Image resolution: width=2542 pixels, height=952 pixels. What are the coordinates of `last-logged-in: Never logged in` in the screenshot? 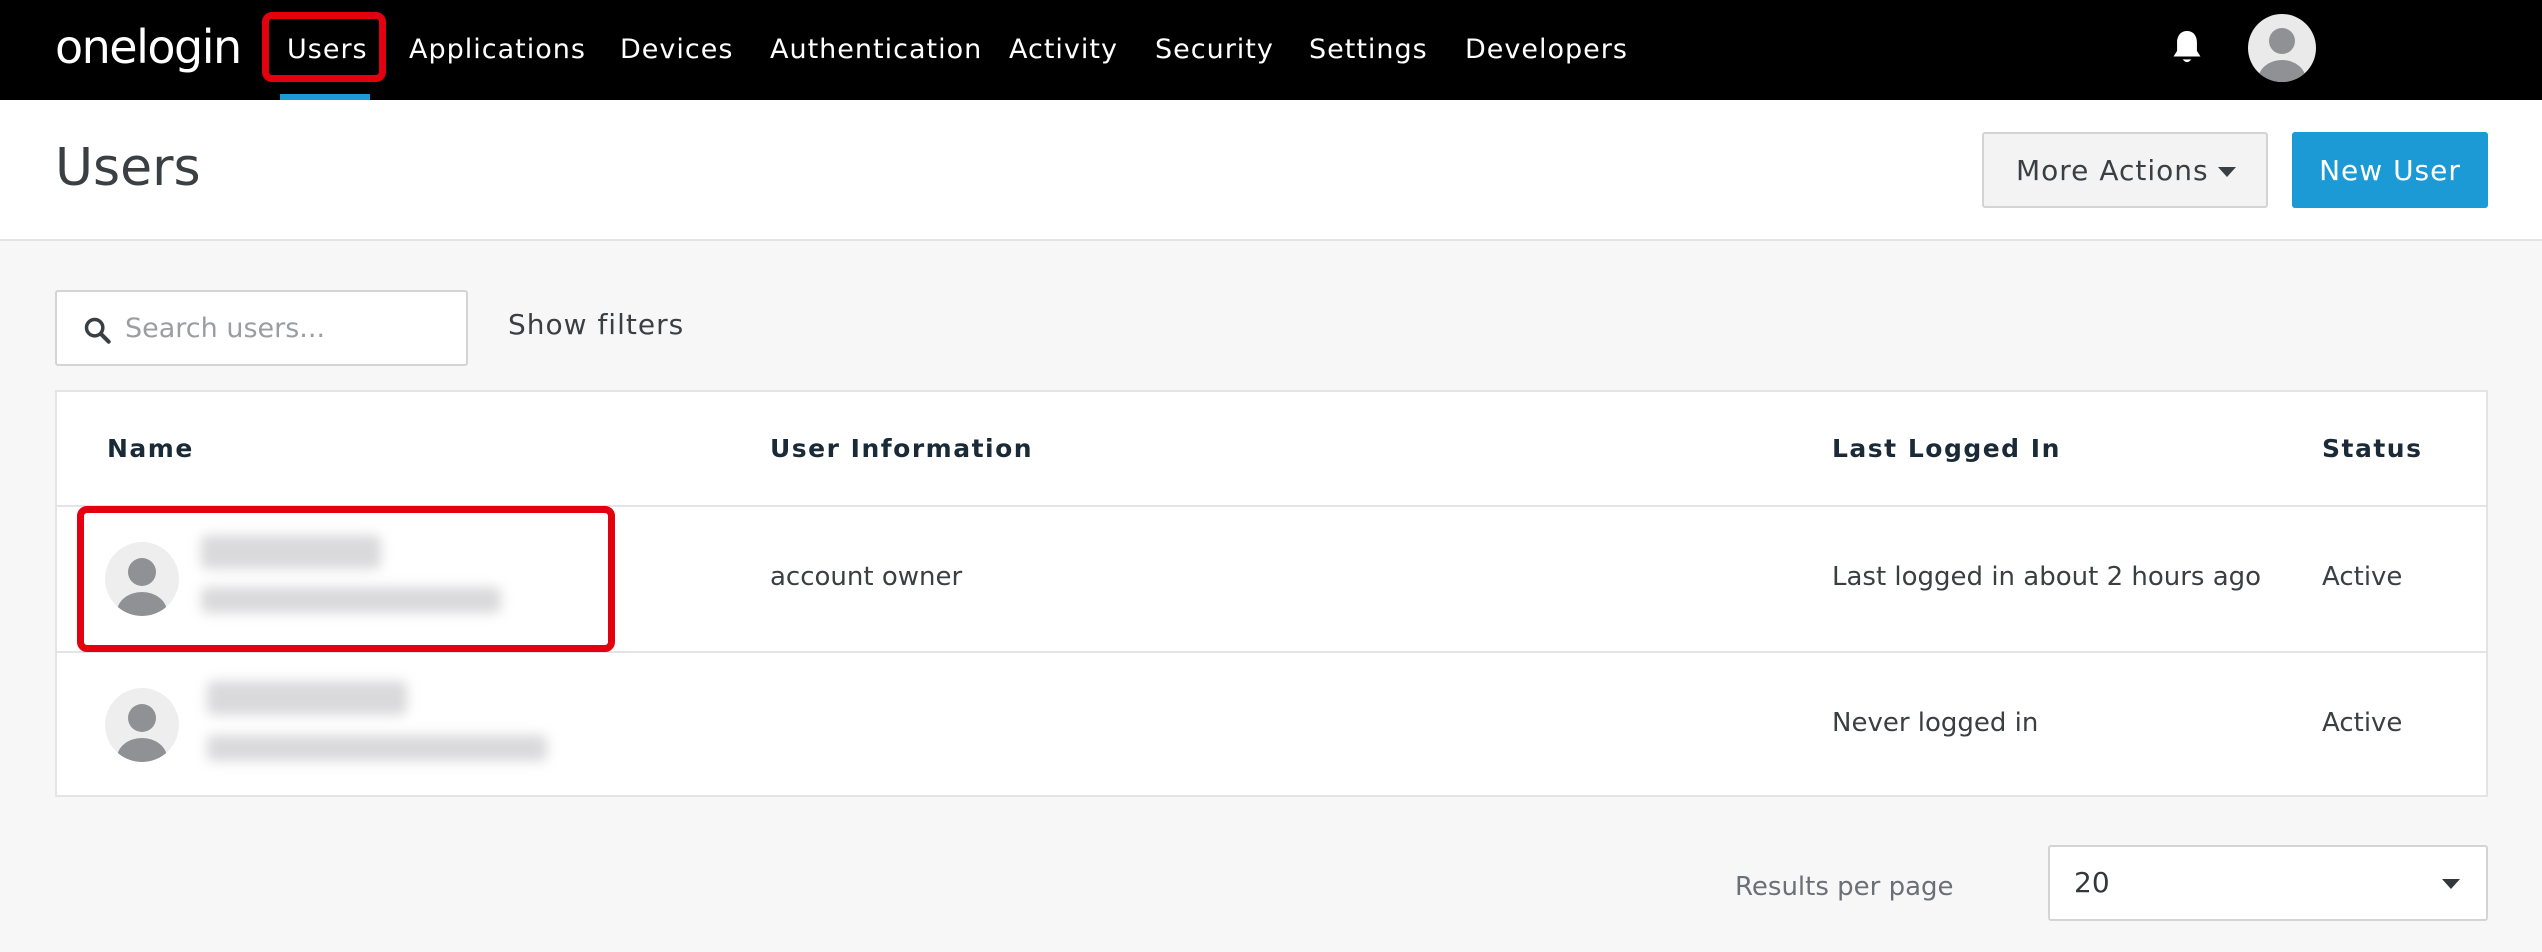 It's located at (1935, 723).